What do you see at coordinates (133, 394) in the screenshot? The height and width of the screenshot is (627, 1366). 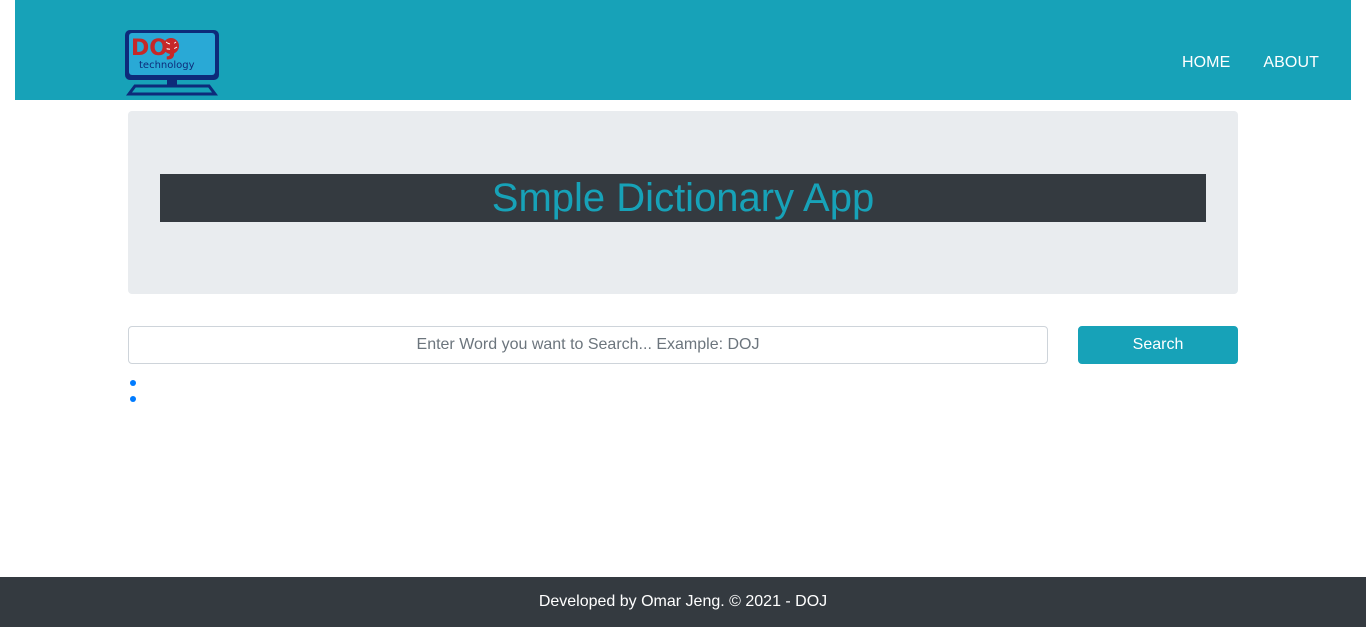 I see `results-list` at bounding box center [133, 394].